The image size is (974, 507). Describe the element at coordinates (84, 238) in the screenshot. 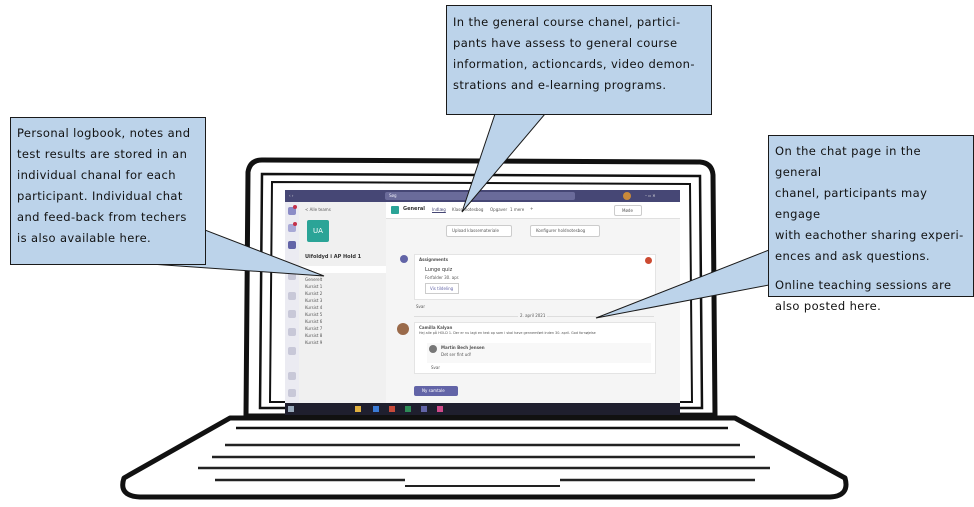

I see `callout-line: is also available here.` at that location.